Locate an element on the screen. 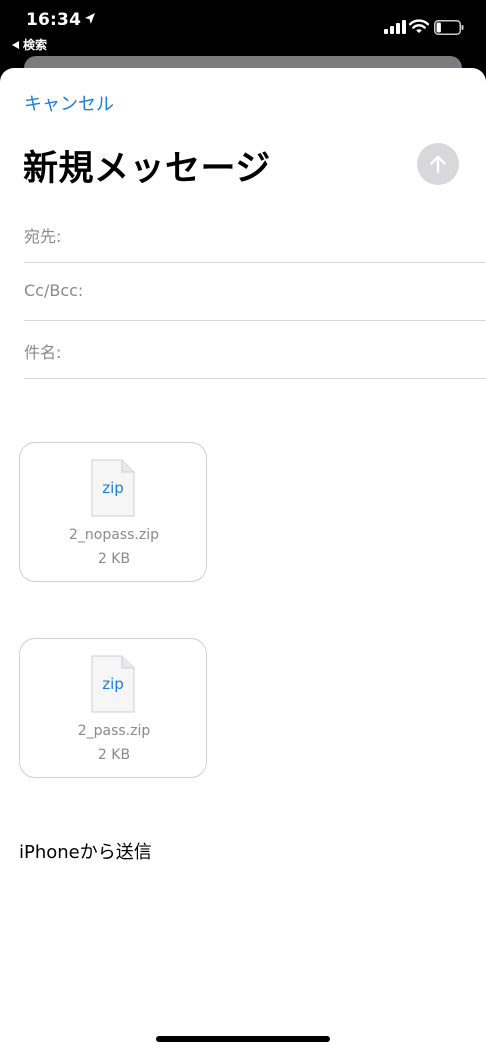 This screenshot has width=486, height=1052. attachment-card: zip 2_pass.zip 2 KB is located at coordinates (113, 708).